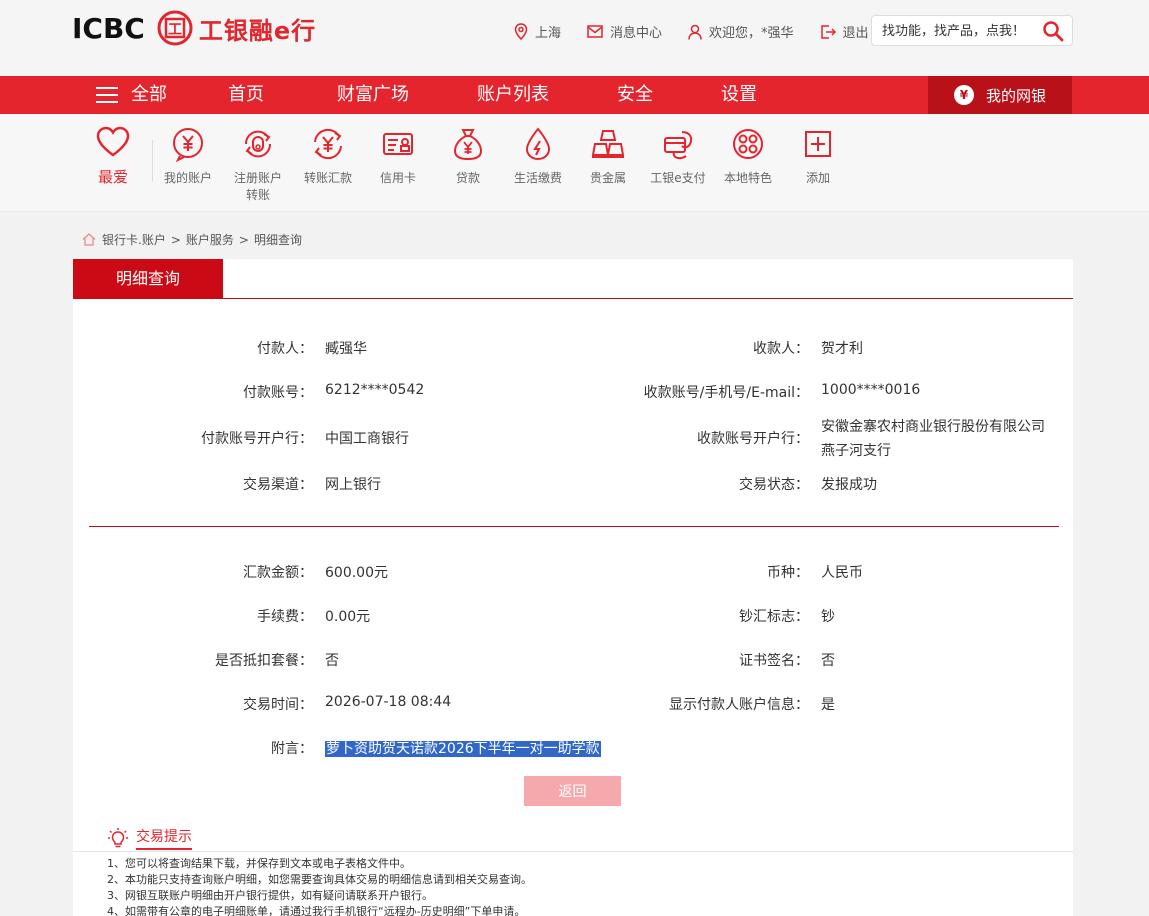 The height and width of the screenshot is (916, 1149). I want to click on breadcrumb: 银行卡.账户 > 账户服务 > 明细查询, so click(192, 239).